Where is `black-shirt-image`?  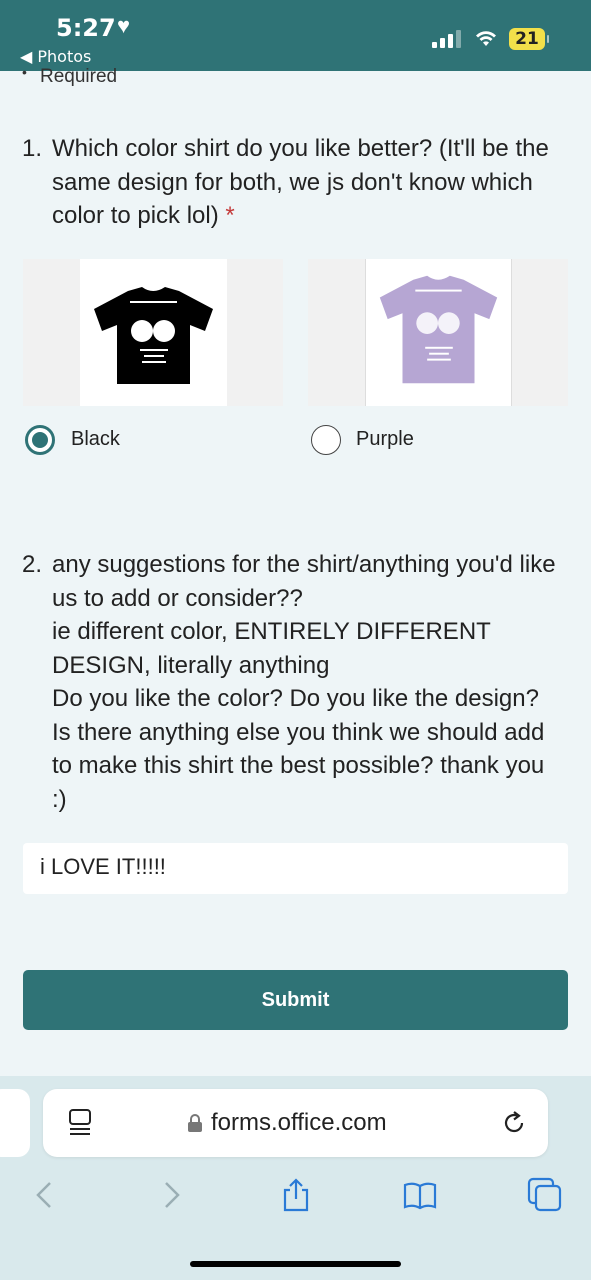
black-shirt-image is located at coordinates (153, 335).